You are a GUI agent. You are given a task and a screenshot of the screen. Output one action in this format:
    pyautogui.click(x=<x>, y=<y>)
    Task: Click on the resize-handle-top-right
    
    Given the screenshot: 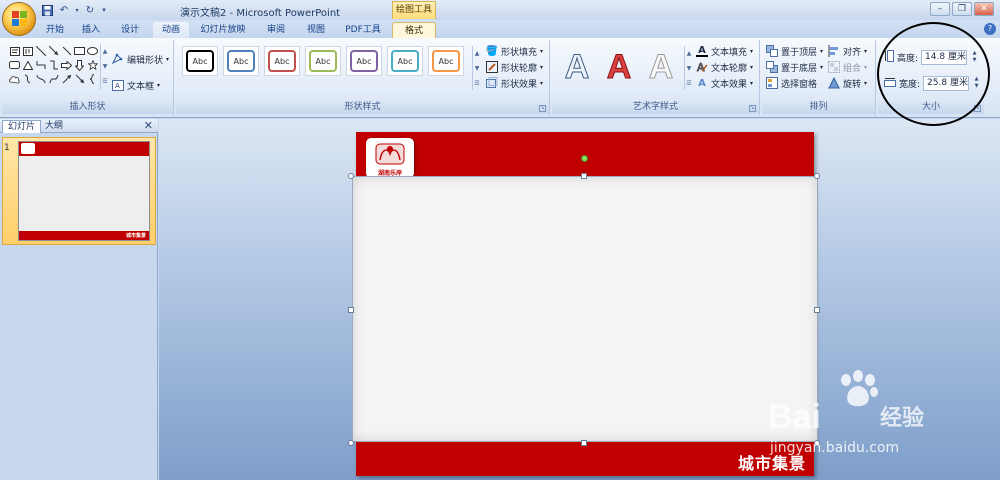 What is the action you would take?
    pyautogui.click(x=817, y=176)
    